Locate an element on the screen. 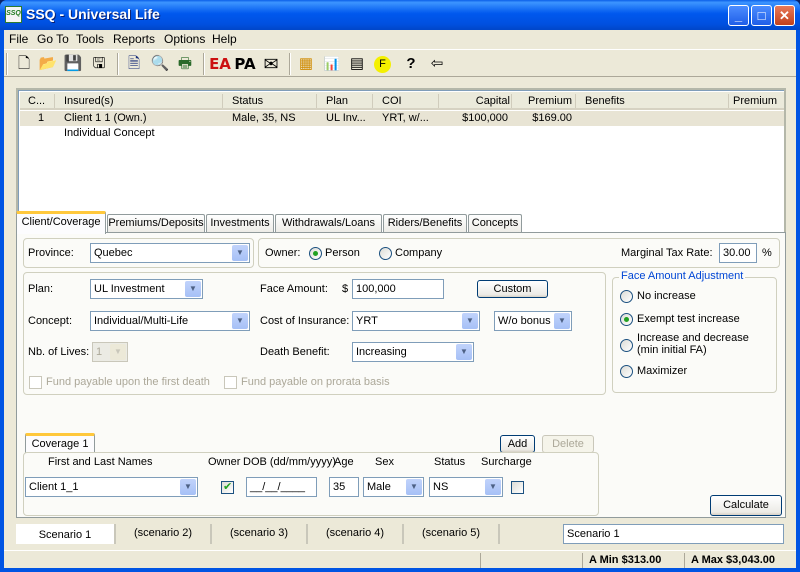  maximize-button: □ is located at coordinates (761, 15).